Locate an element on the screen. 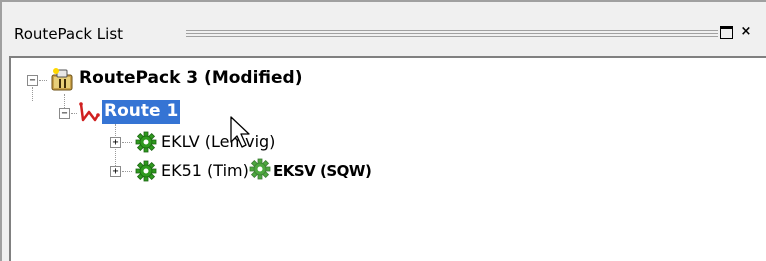 The width and height of the screenshot is (766, 261). collapse-route-expander: − is located at coordinates (64, 113).